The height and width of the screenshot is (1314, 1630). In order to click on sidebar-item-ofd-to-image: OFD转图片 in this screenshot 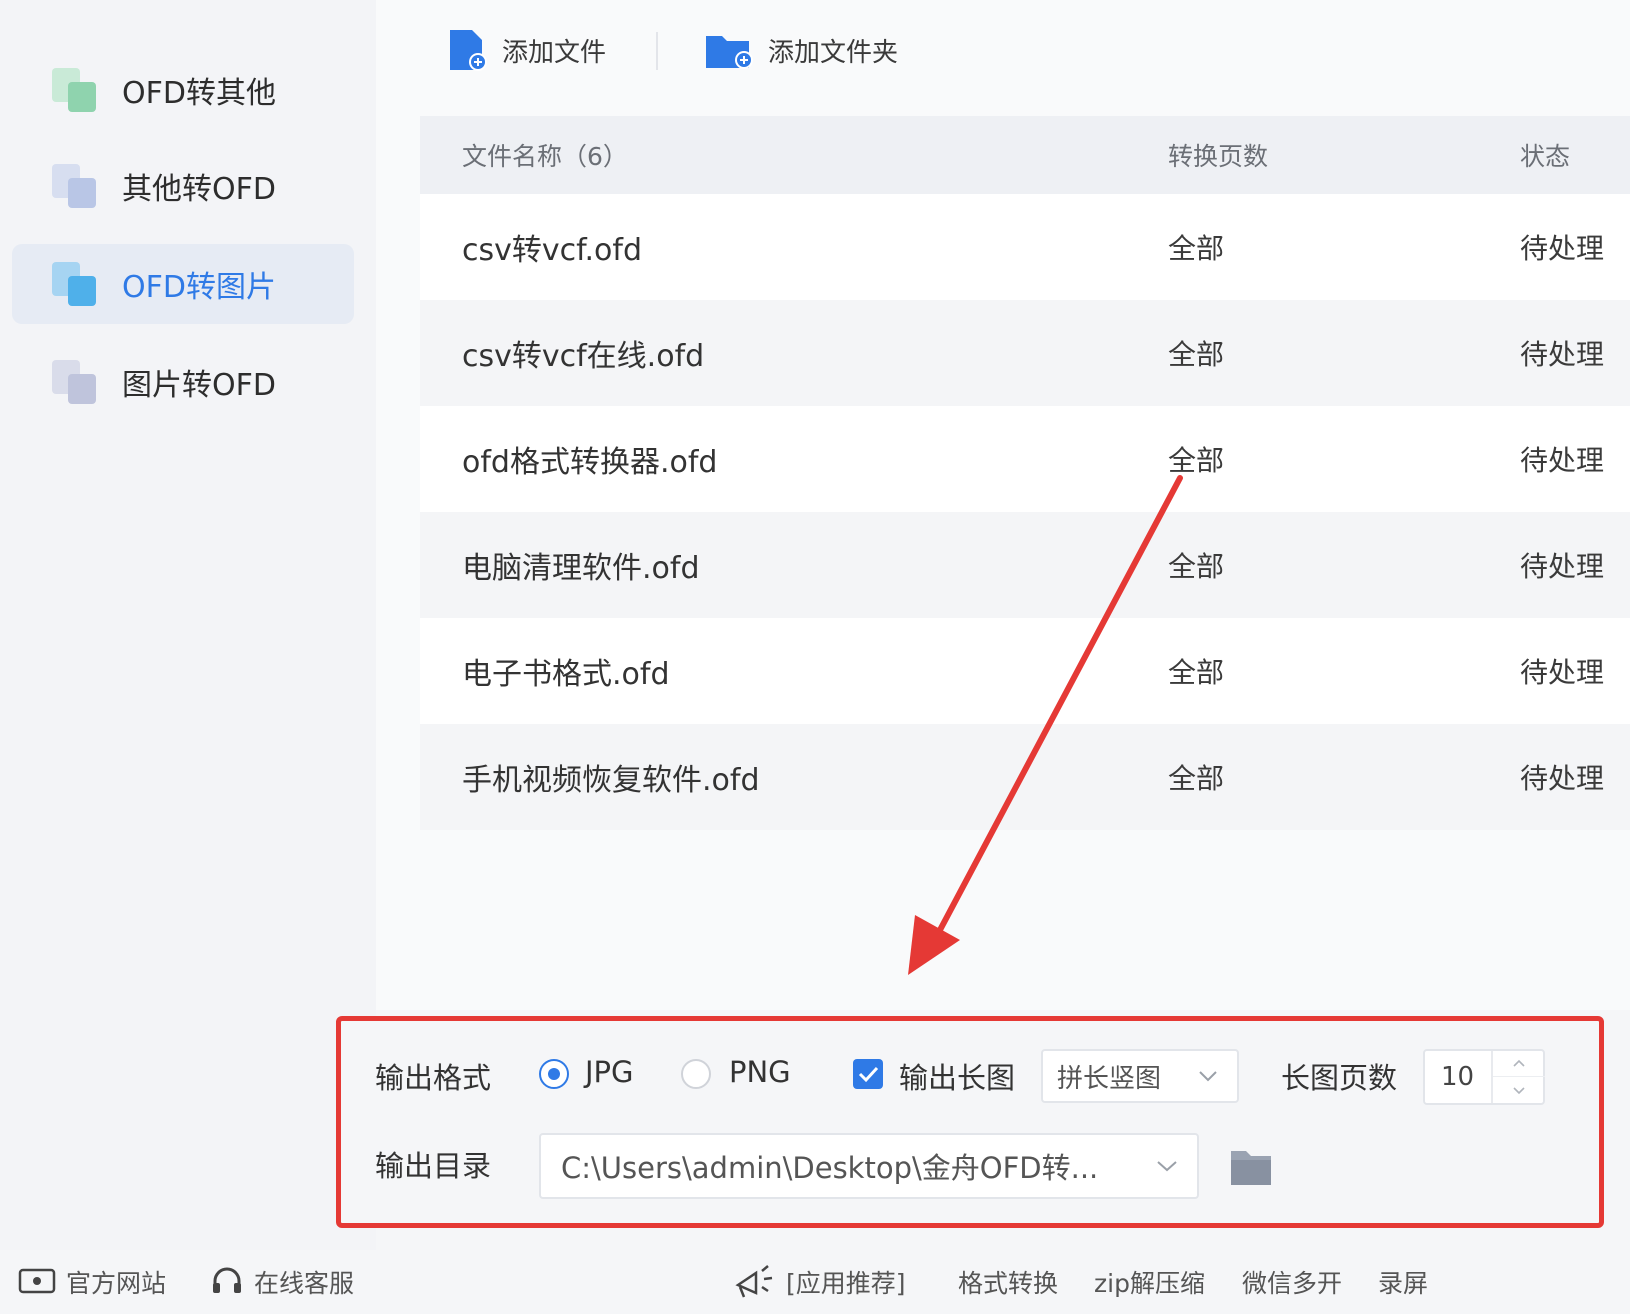, I will do `click(183, 284)`.